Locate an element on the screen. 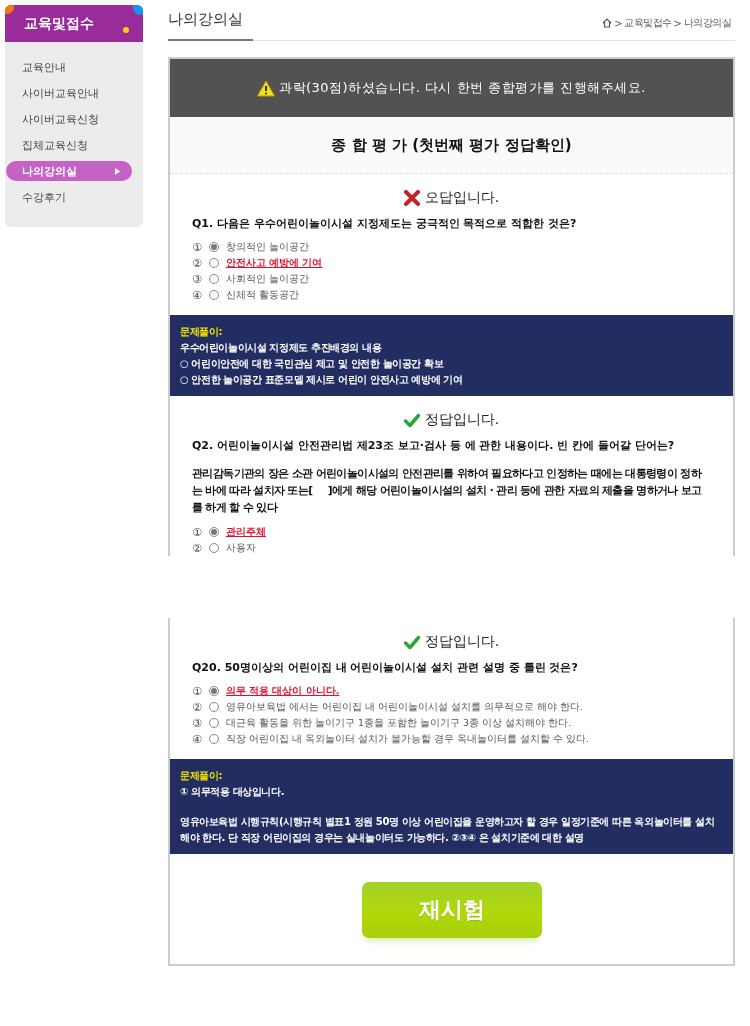  explanation-text: ○ 안전한 놀이공간 표준모델 제시로 어린이 안전사고 예방에 기여 is located at coordinates (322, 380).